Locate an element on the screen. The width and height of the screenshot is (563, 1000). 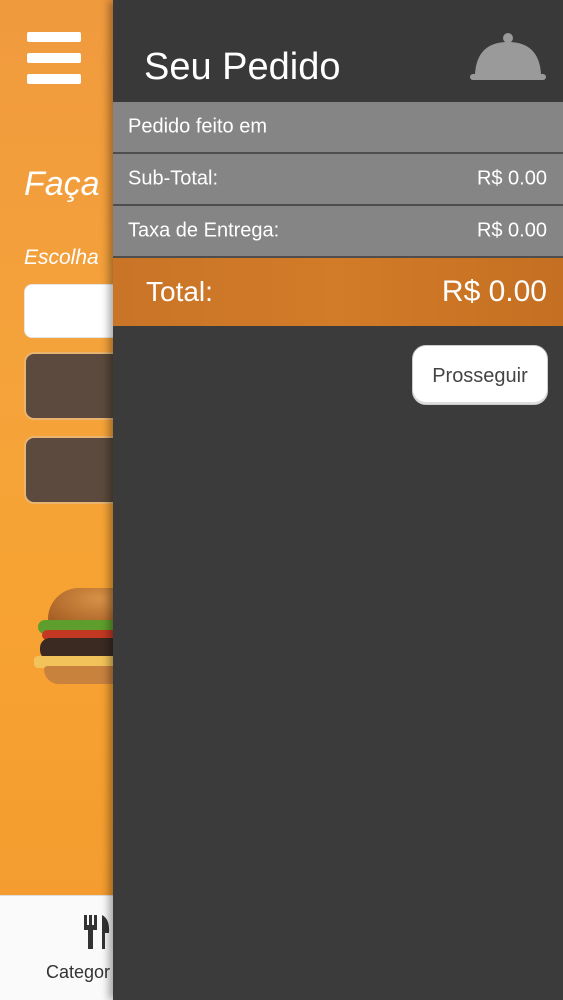
order-made-row: Pedido feito em is located at coordinates (338, 128).